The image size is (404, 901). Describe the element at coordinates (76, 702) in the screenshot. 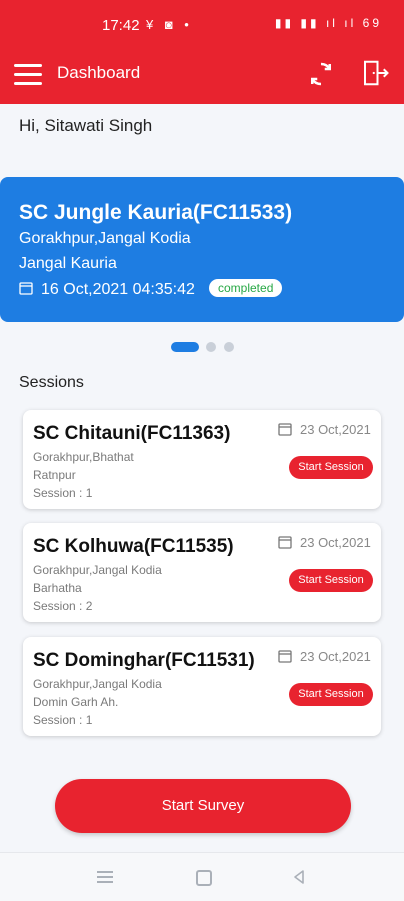

I see `session-location-line2: Domin Garh Ah.` at that location.